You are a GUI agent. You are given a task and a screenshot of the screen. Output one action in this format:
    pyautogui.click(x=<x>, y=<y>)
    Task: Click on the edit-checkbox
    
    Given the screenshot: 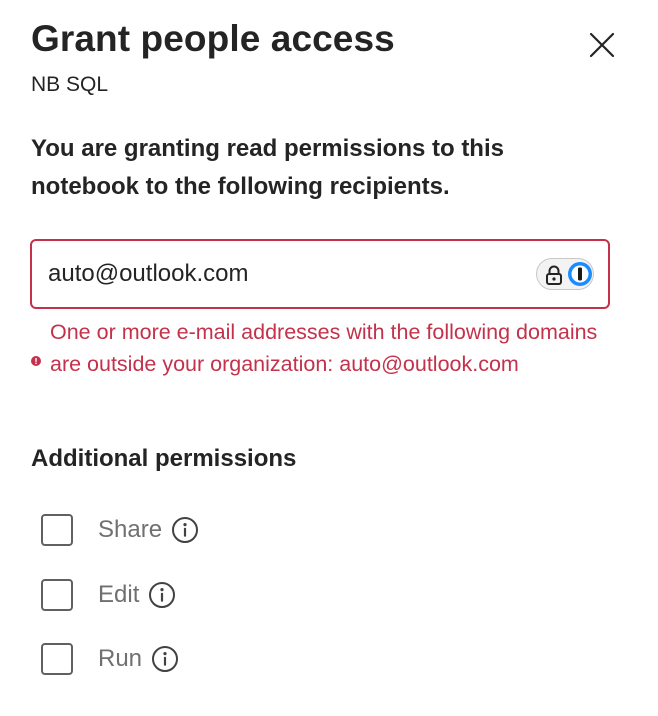 What is the action you would take?
    pyautogui.click(x=57, y=595)
    